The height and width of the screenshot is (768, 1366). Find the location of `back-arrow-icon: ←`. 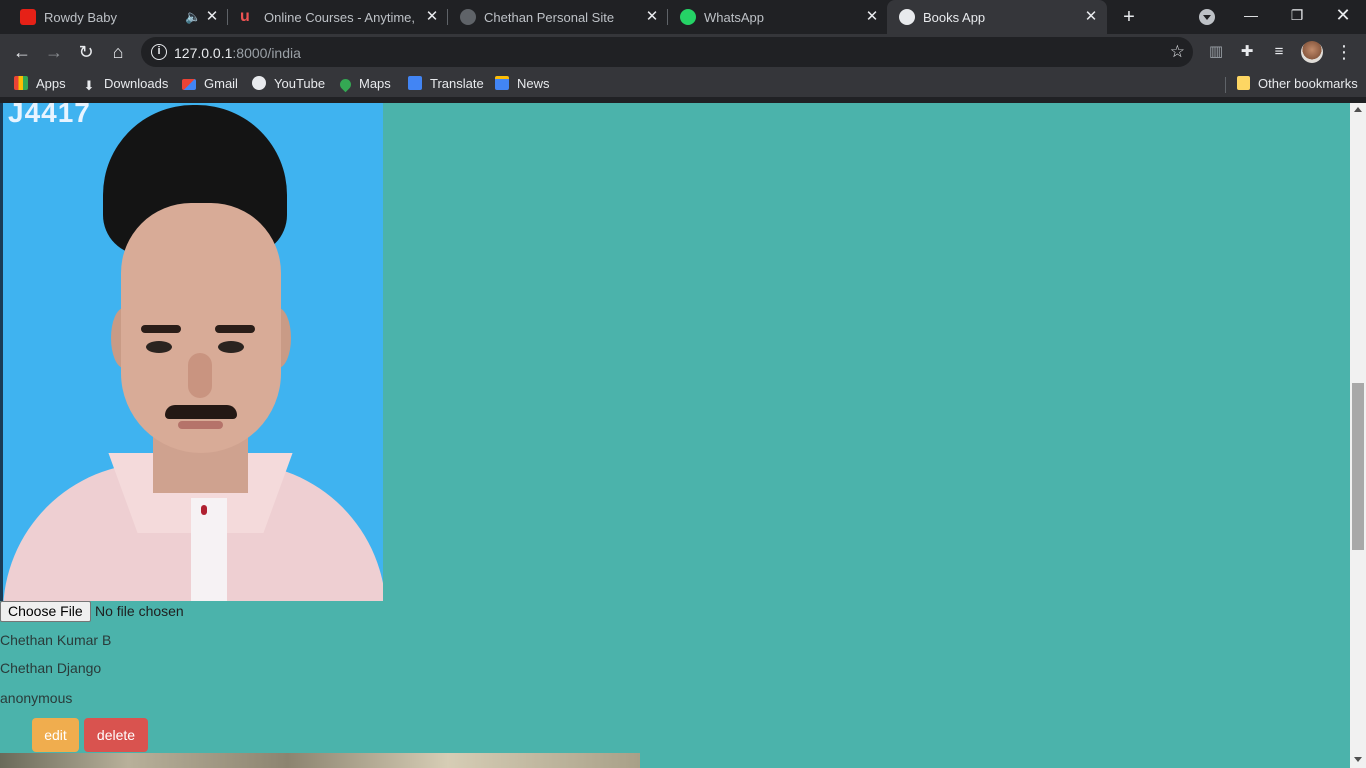

back-arrow-icon: ← is located at coordinates (22, 52).